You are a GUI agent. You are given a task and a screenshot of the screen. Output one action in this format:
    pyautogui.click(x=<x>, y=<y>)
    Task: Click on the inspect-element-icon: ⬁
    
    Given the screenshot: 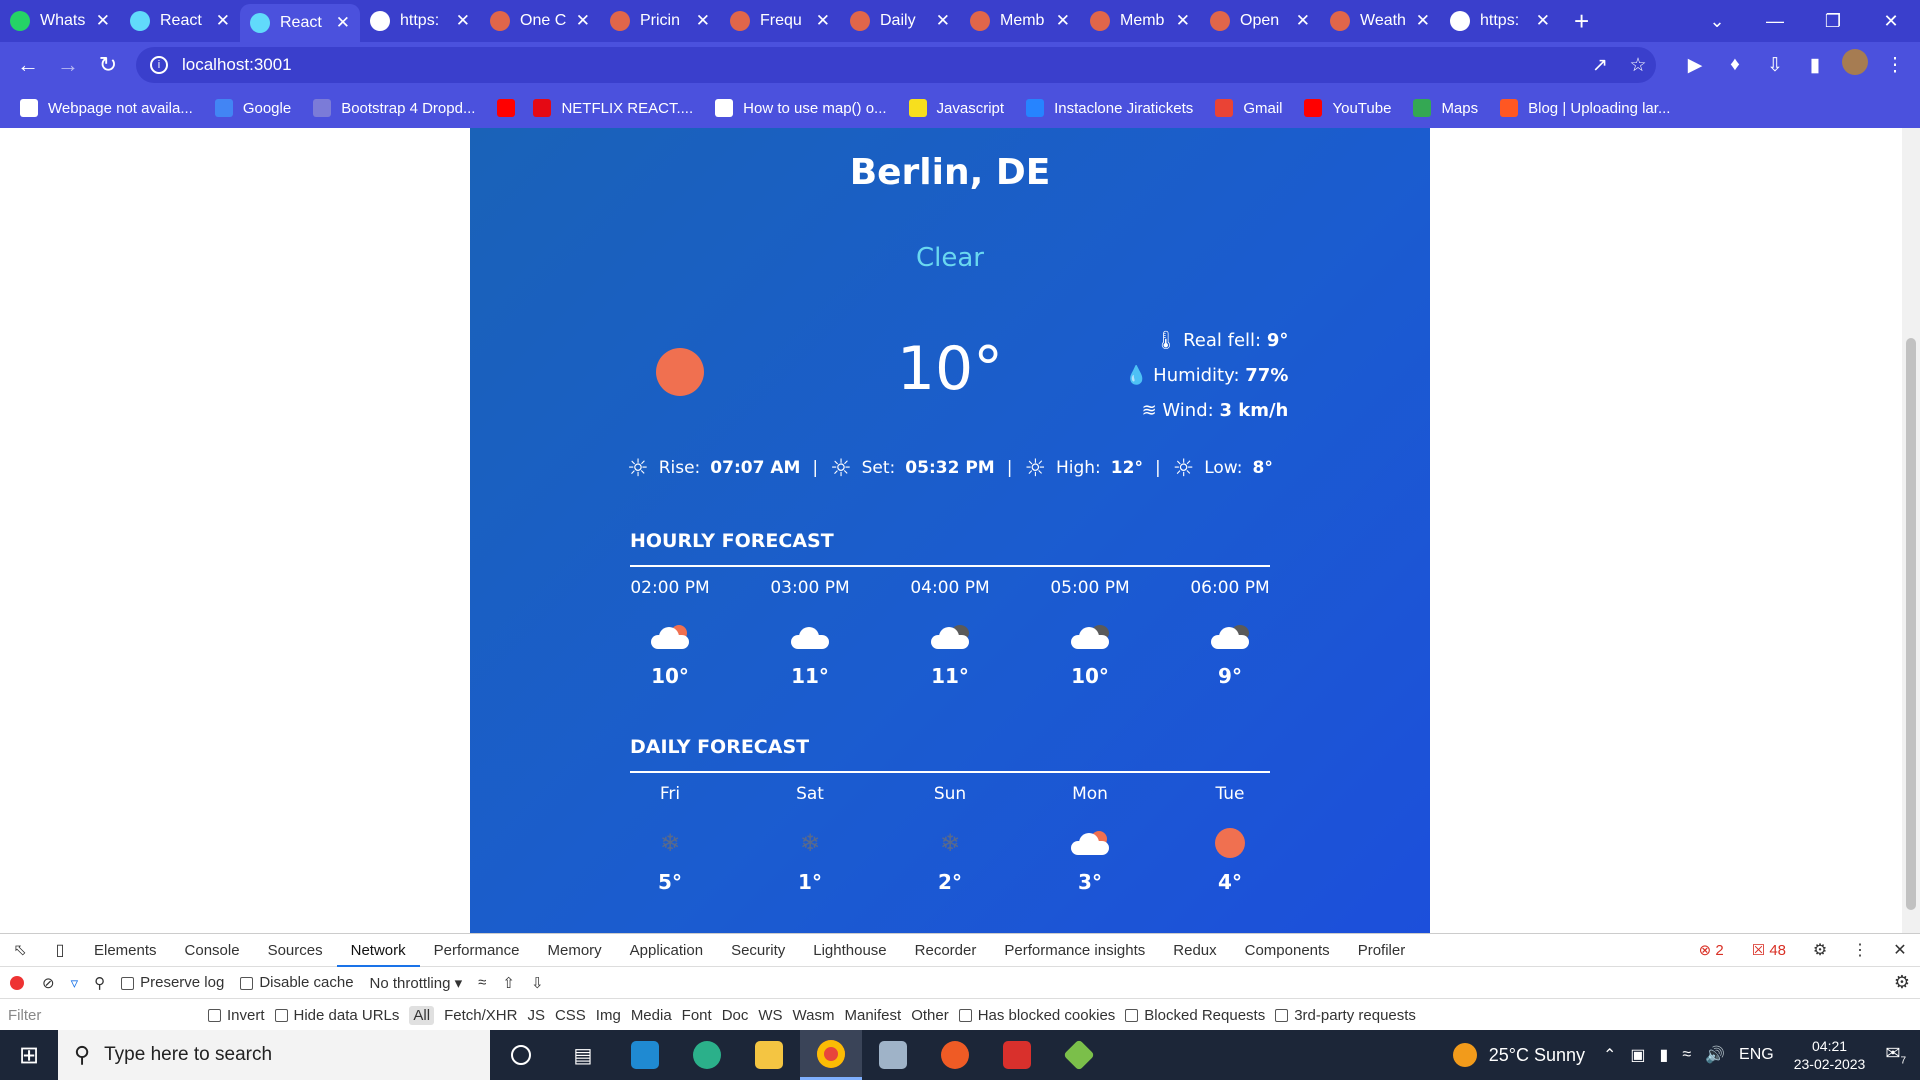 What is the action you would take?
    pyautogui.click(x=20, y=950)
    